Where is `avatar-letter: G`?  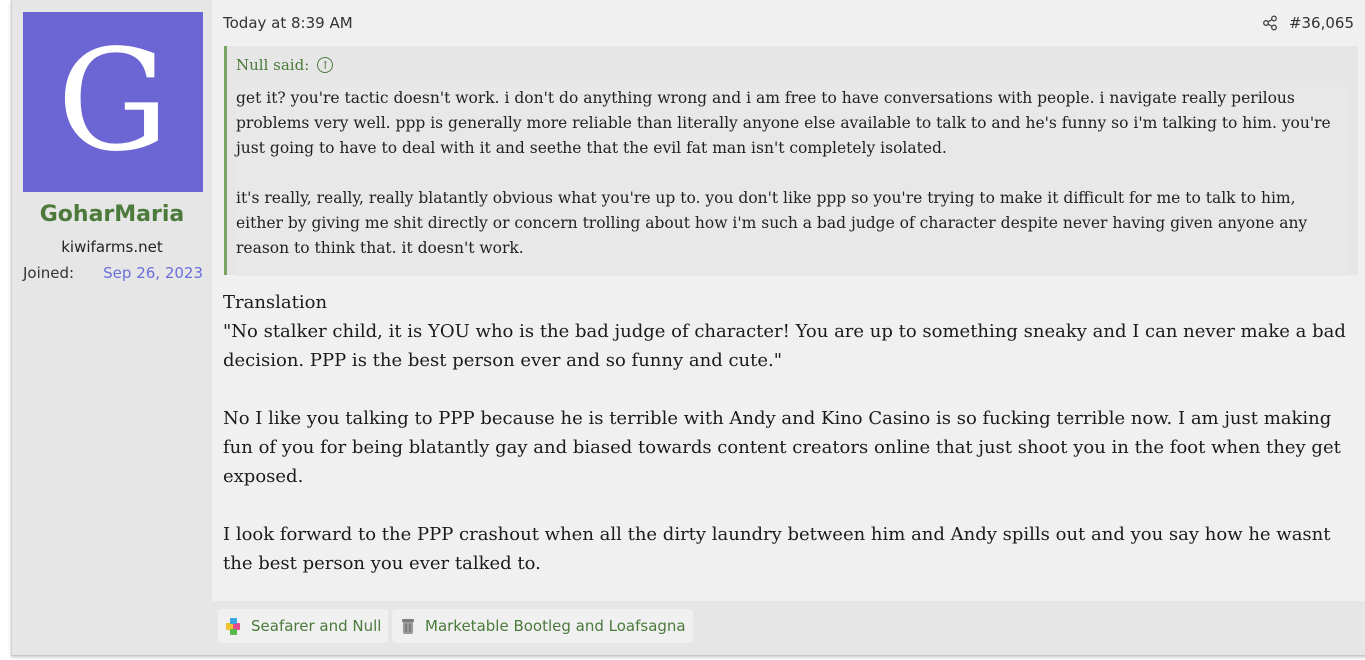 avatar-letter: G is located at coordinates (113, 101).